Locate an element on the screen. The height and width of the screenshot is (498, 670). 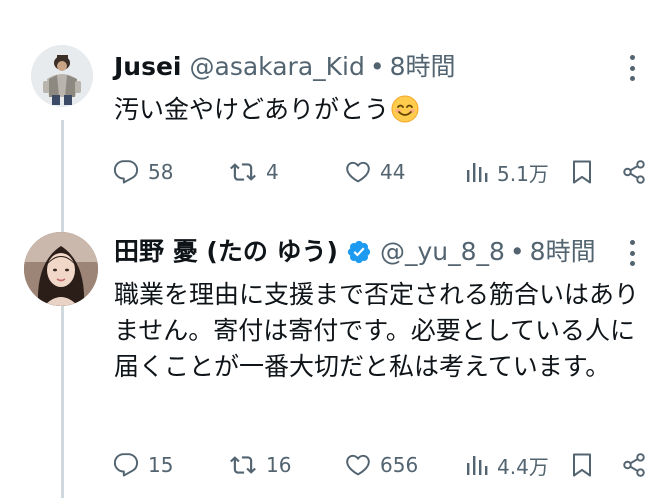
reply-count: 58 is located at coordinates (161, 172).